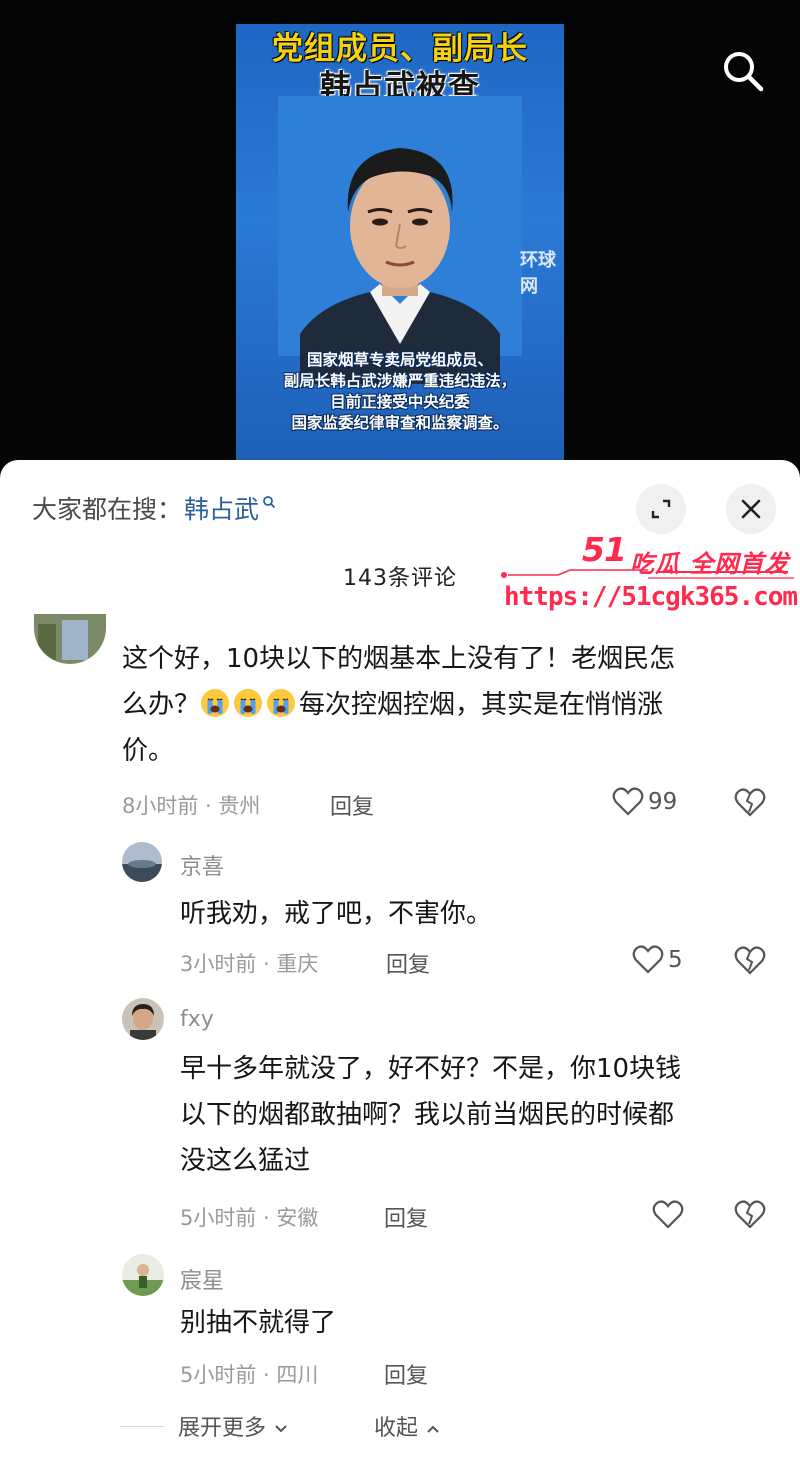  What do you see at coordinates (400, 423) in the screenshot?
I see `caption-line: 国家监委纪律审查和监察调查。` at bounding box center [400, 423].